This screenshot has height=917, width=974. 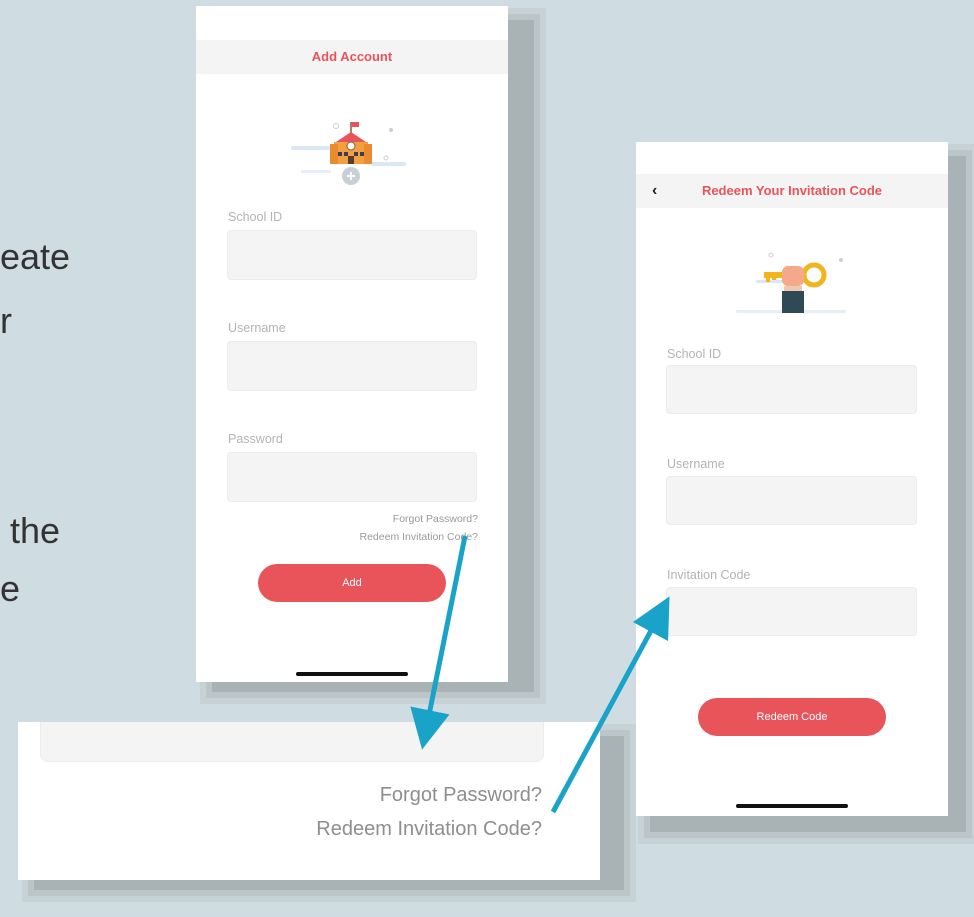 What do you see at coordinates (429, 829) in the screenshot?
I see `zoomed-redeem-link: Redeem Invitation Code?` at bounding box center [429, 829].